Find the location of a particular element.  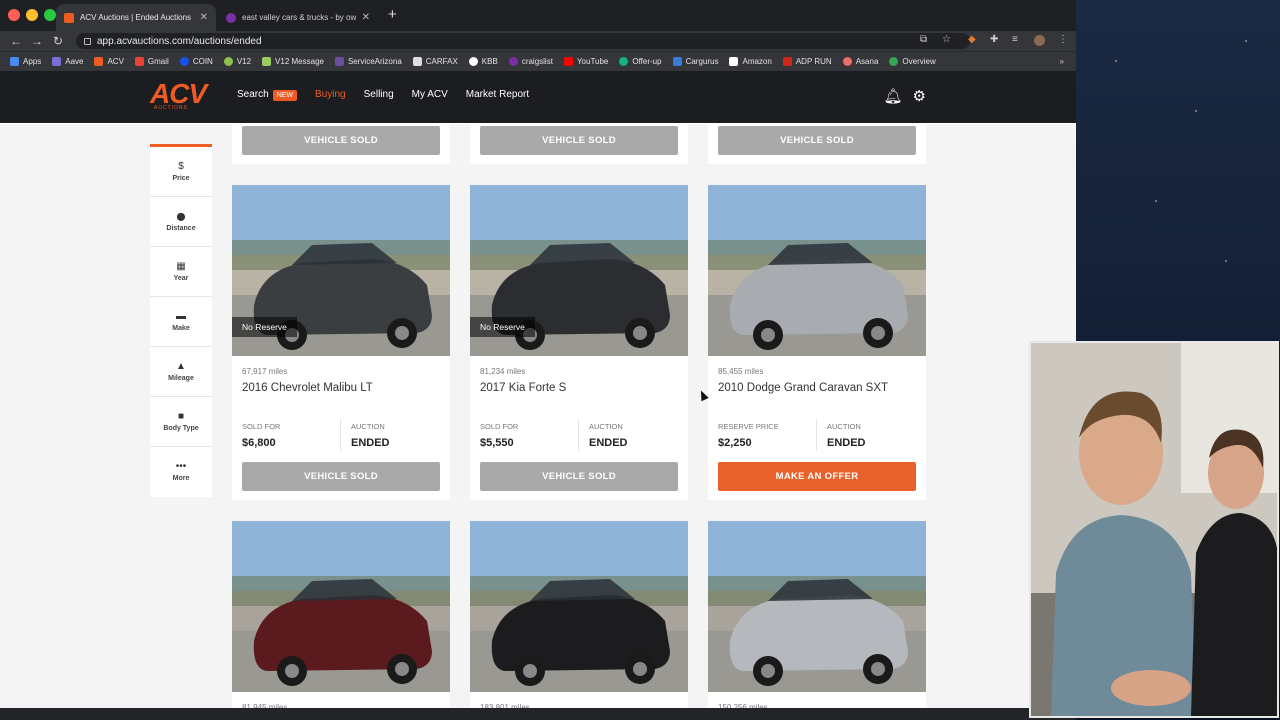

new-badge: NEW is located at coordinates (285, 95).